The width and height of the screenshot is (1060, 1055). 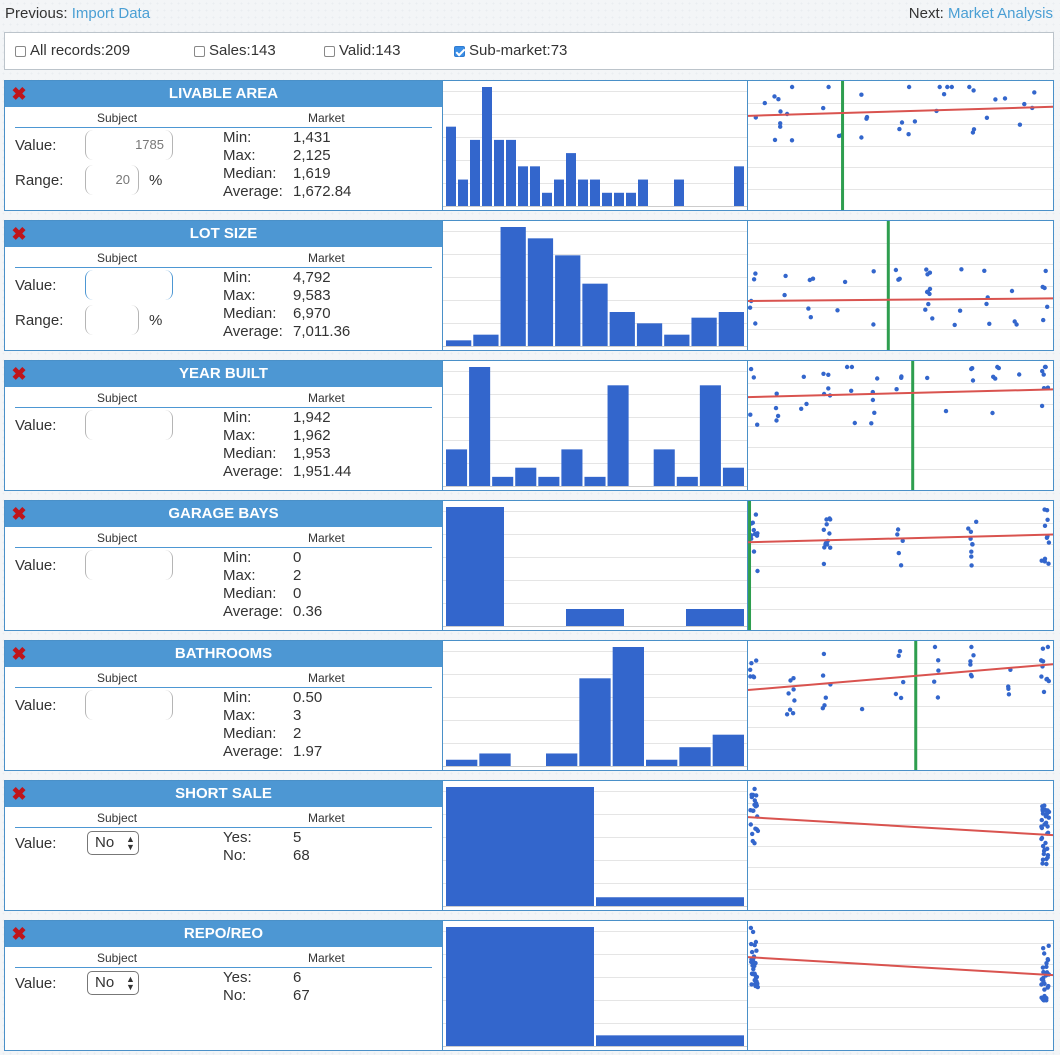 What do you see at coordinates (112, 320) in the screenshot?
I see `range-input` at bounding box center [112, 320].